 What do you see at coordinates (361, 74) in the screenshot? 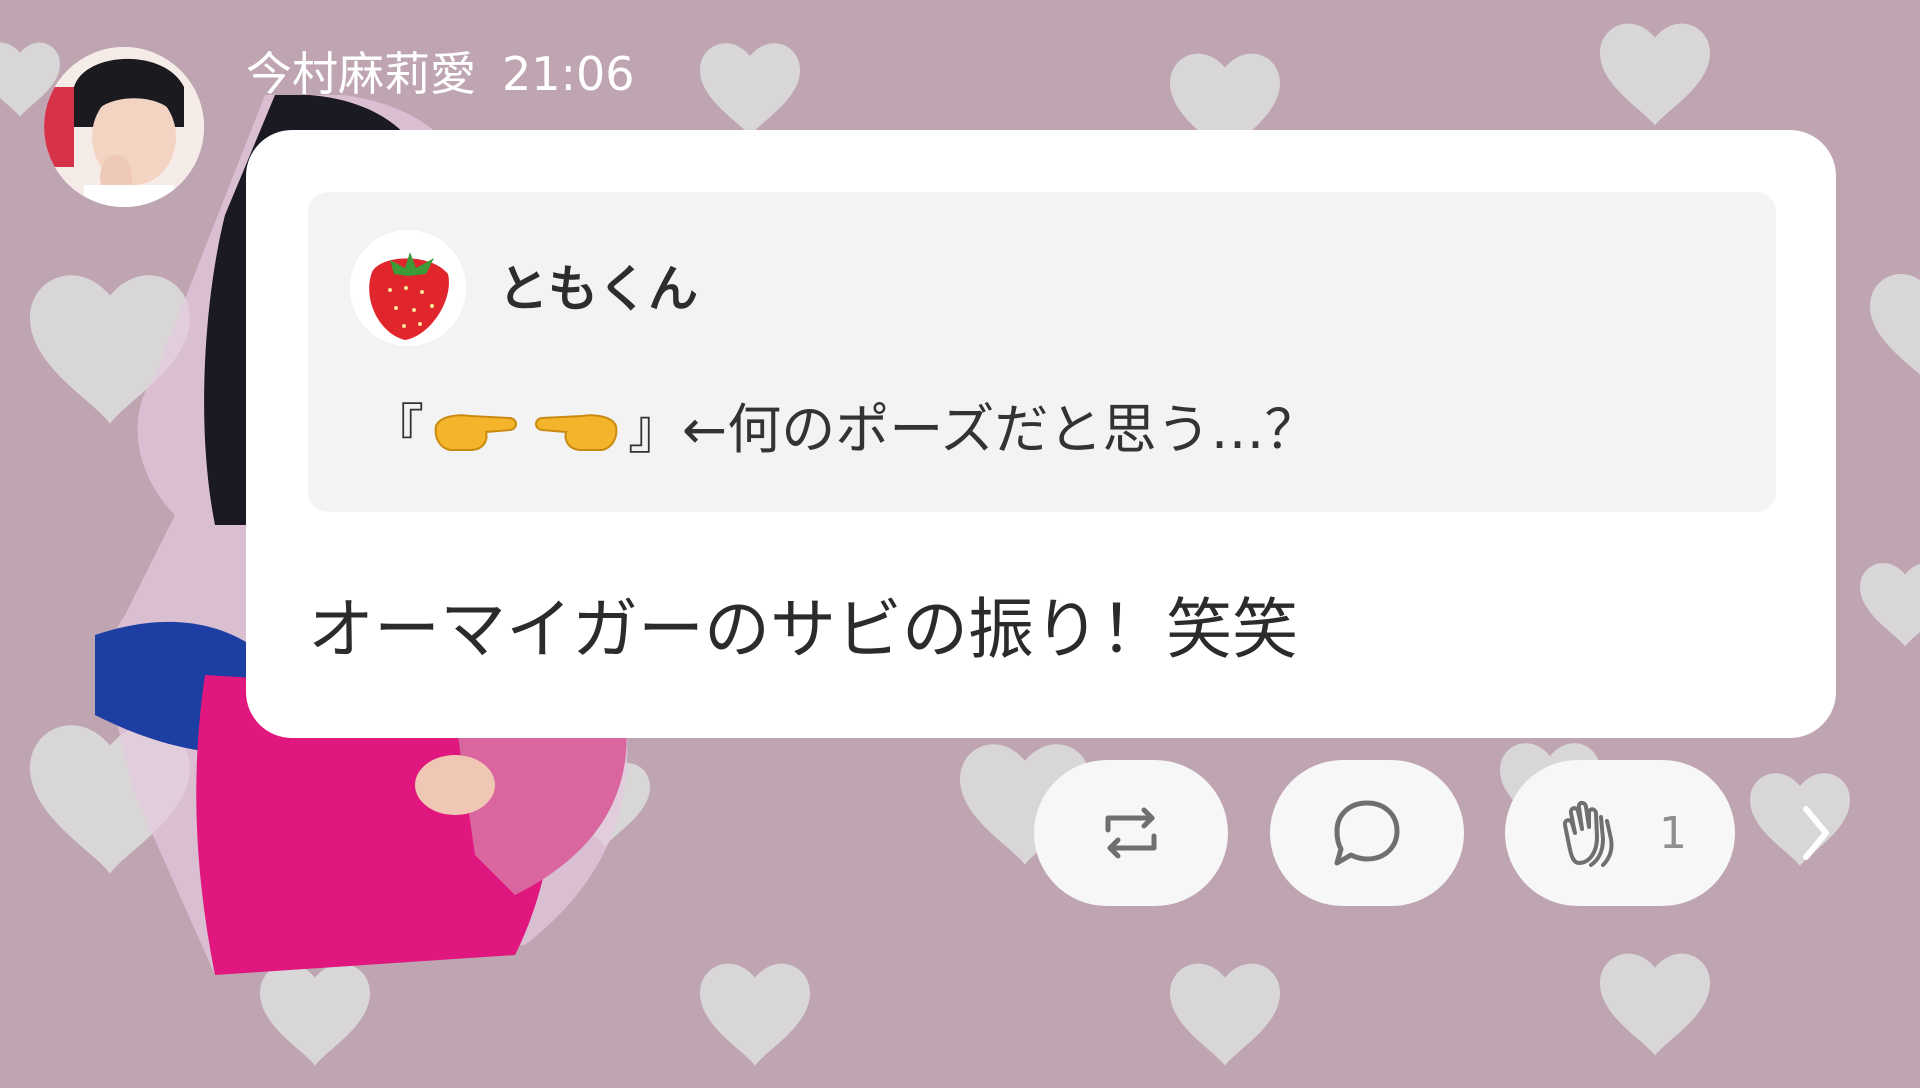
I see `author-name: 今村麻莉愛` at bounding box center [361, 74].